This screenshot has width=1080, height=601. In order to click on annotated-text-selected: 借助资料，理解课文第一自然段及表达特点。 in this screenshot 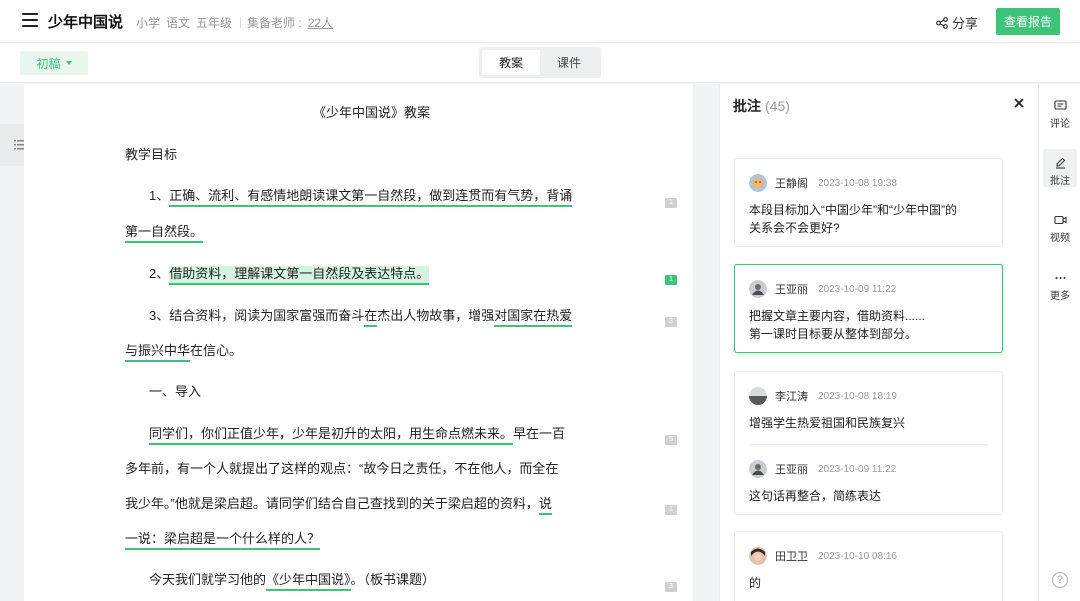, I will do `click(299, 275)`.